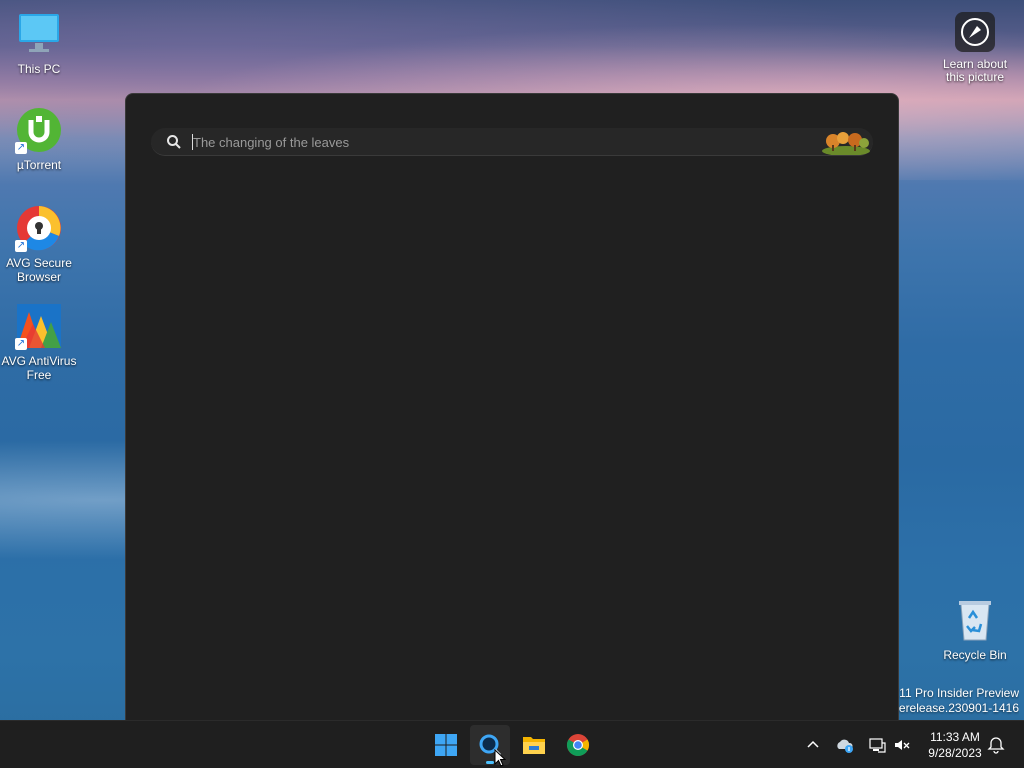 The height and width of the screenshot is (768, 1024). I want to click on file-explorer-icon, so click(534, 745).